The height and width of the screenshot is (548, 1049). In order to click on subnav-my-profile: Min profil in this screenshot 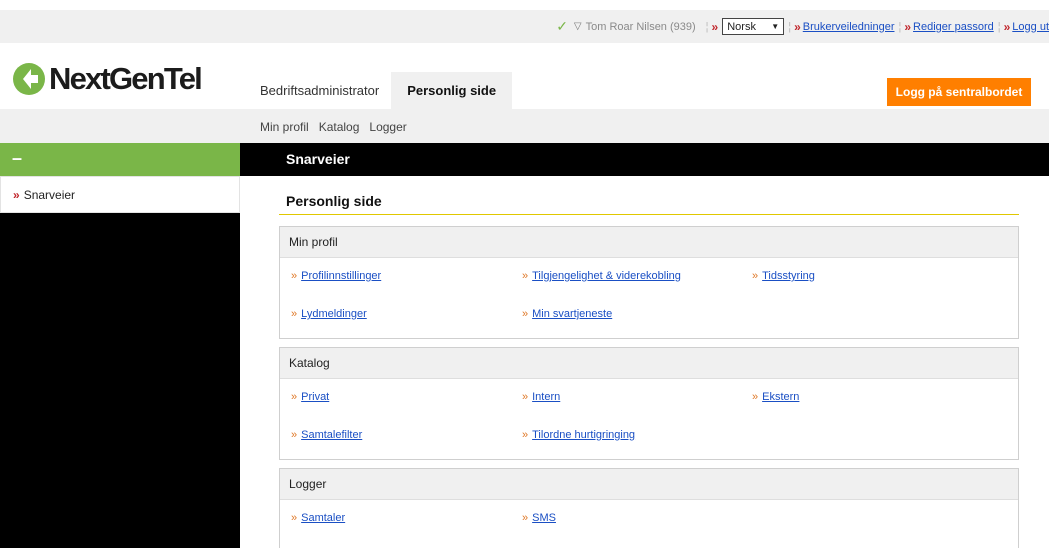, I will do `click(284, 127)`.